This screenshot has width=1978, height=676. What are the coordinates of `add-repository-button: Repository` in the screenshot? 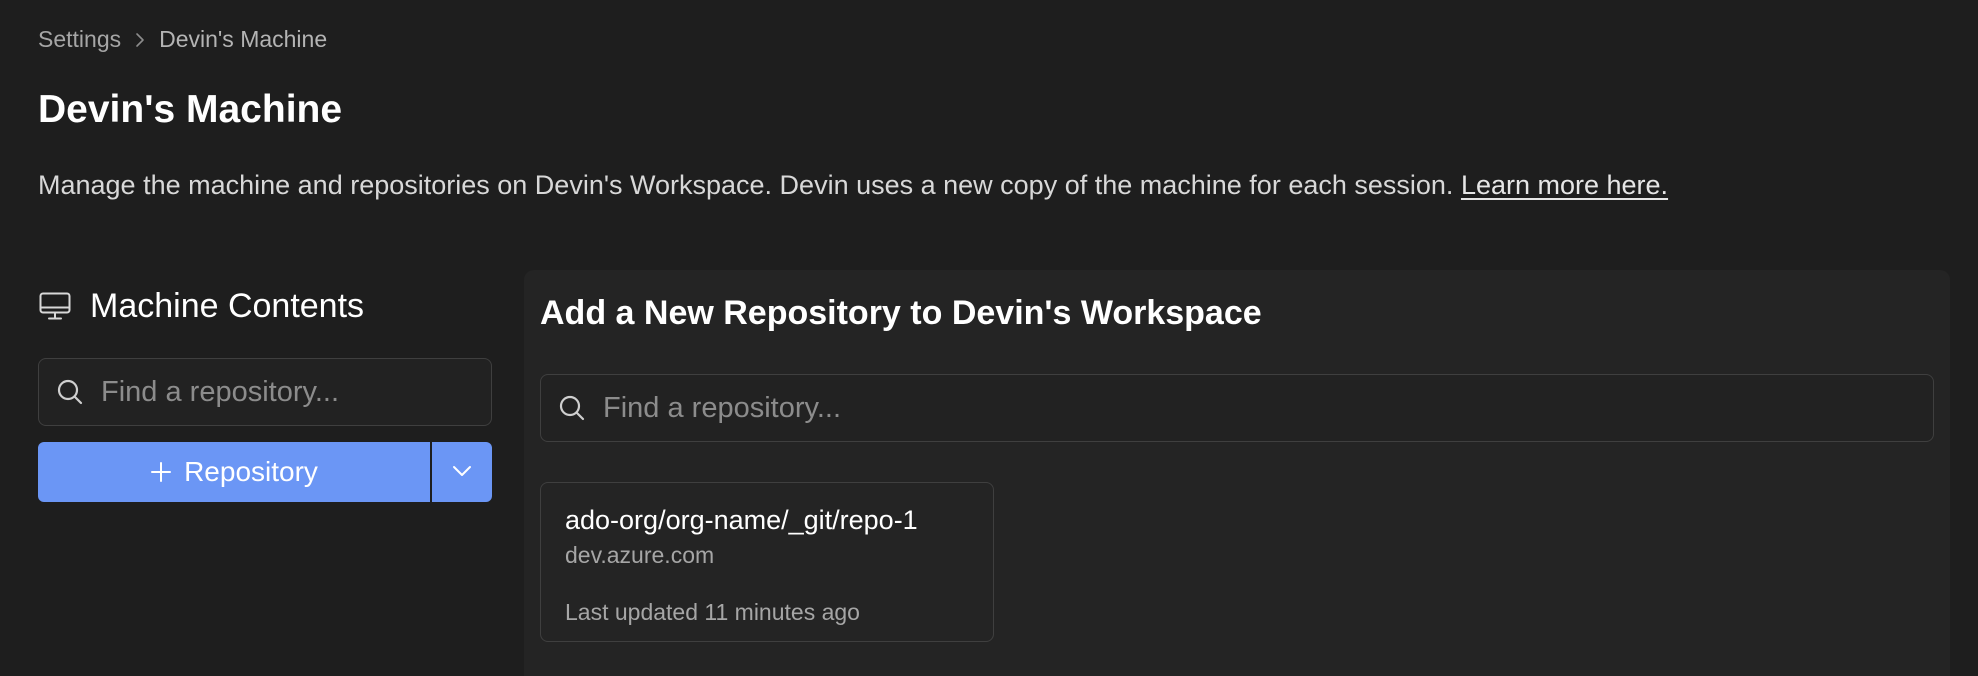 It's located at (234, 472).